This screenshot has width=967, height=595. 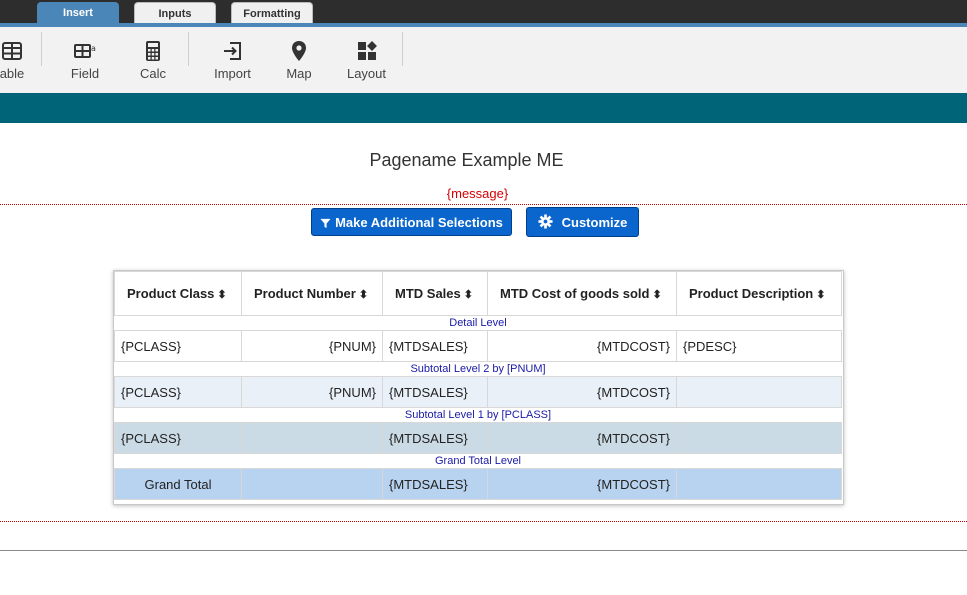 I want to click on field-icon: a, so click(x=85, y=51).